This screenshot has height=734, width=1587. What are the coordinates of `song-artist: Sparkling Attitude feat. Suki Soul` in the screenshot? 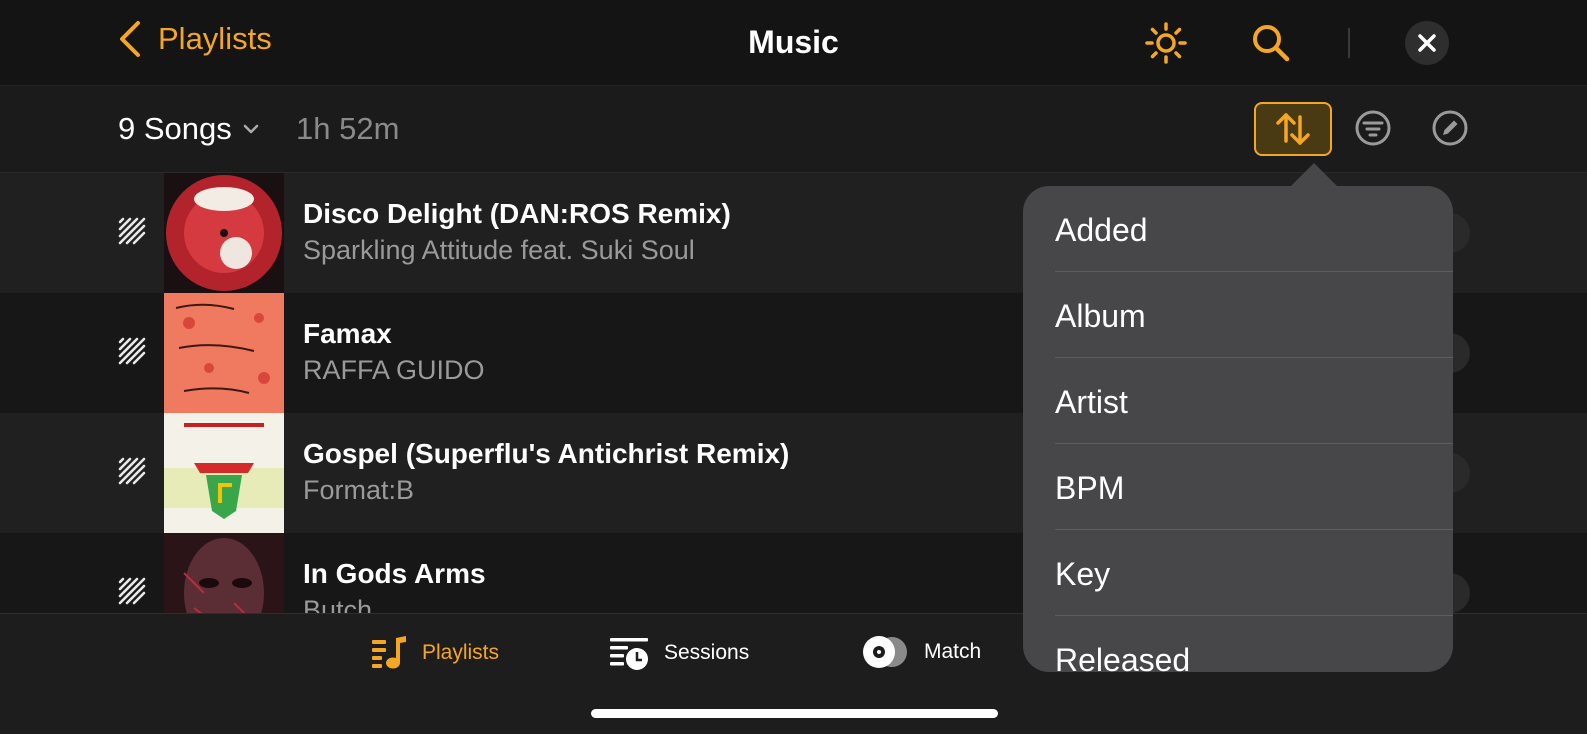 It's located at (499, 250).